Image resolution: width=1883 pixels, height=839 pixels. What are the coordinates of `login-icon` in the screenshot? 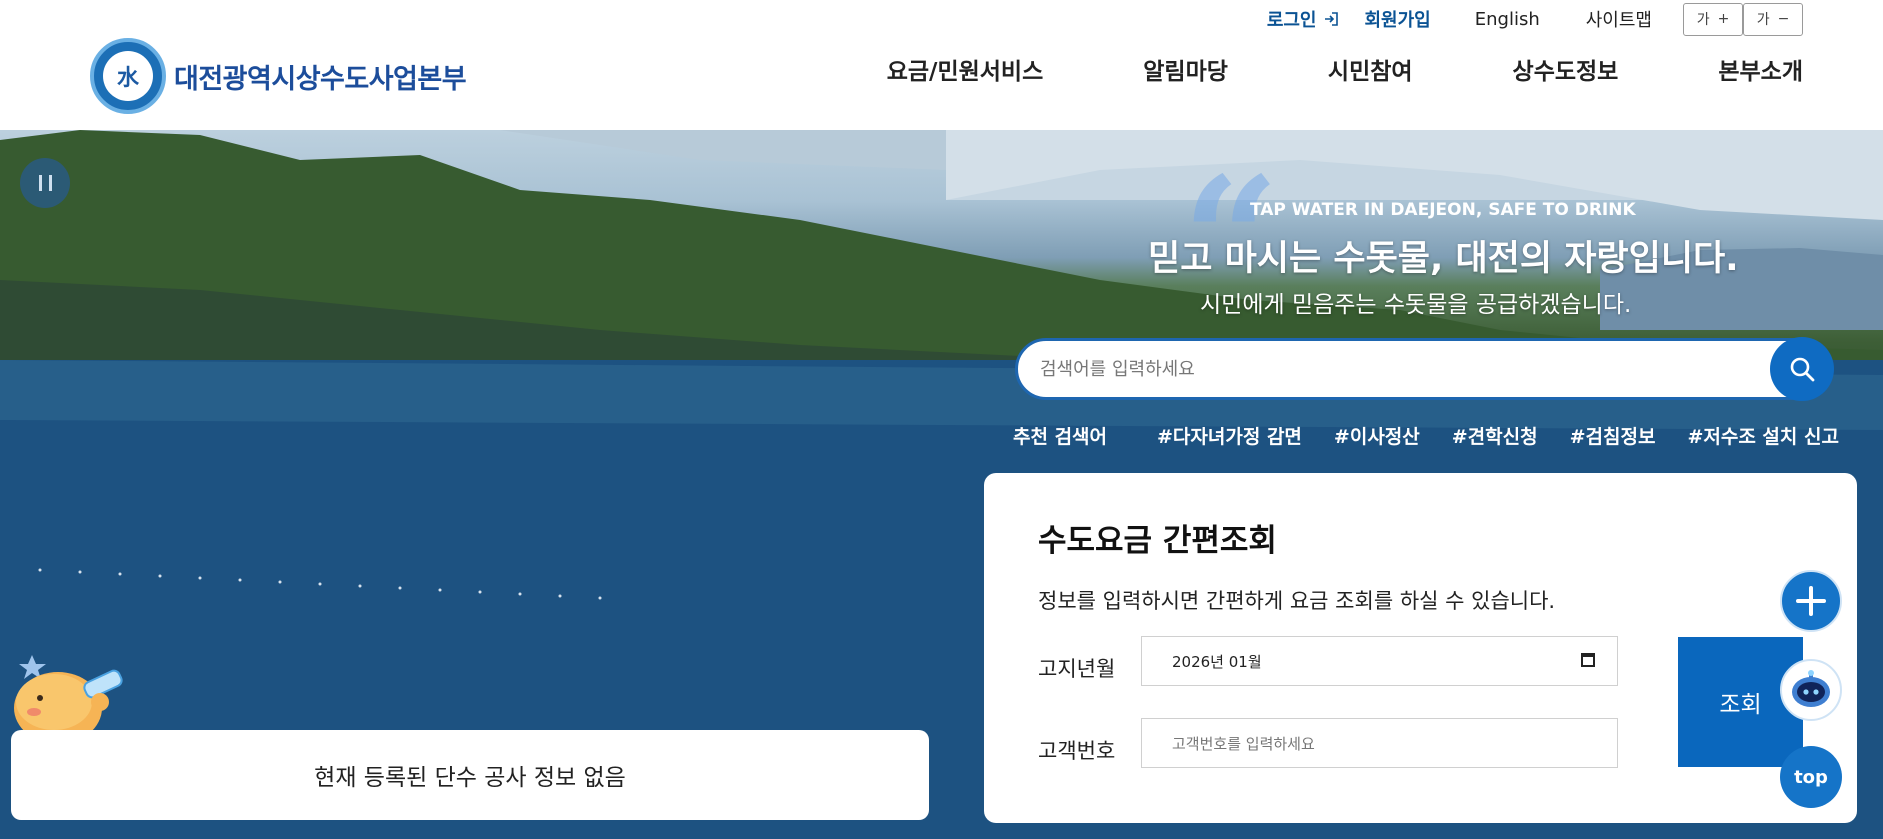 It's located at (1331, 19).